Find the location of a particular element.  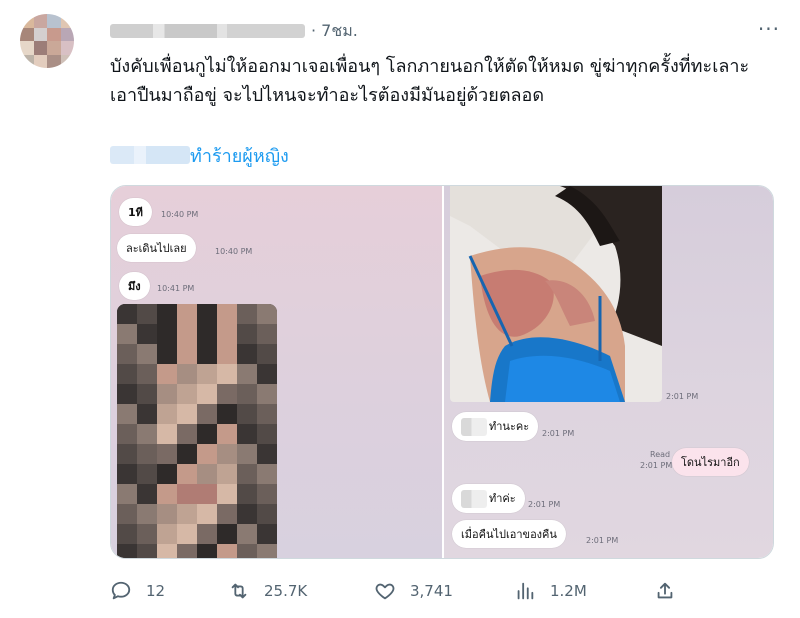

retweet-button: 25.7K is located at coordinates (267, 591).